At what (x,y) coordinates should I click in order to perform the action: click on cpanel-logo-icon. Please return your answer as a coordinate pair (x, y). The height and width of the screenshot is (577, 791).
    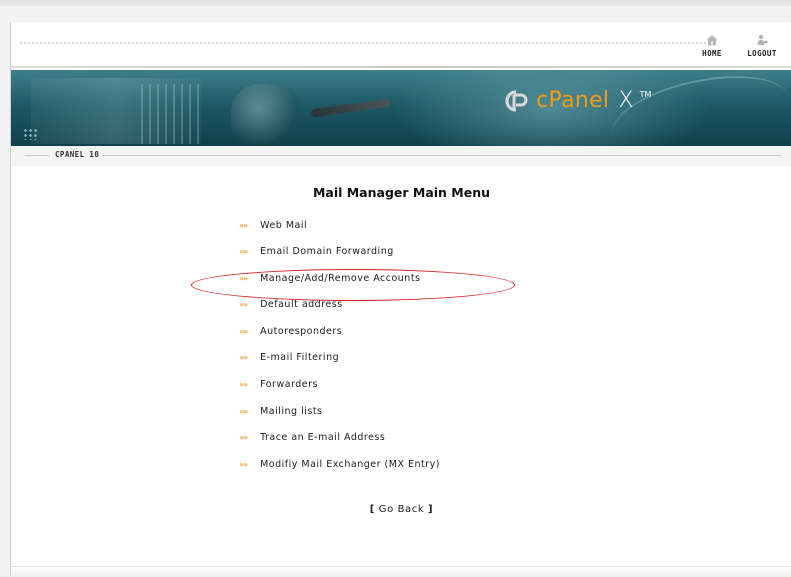
    Looking at the image, I should click on (516, 100).